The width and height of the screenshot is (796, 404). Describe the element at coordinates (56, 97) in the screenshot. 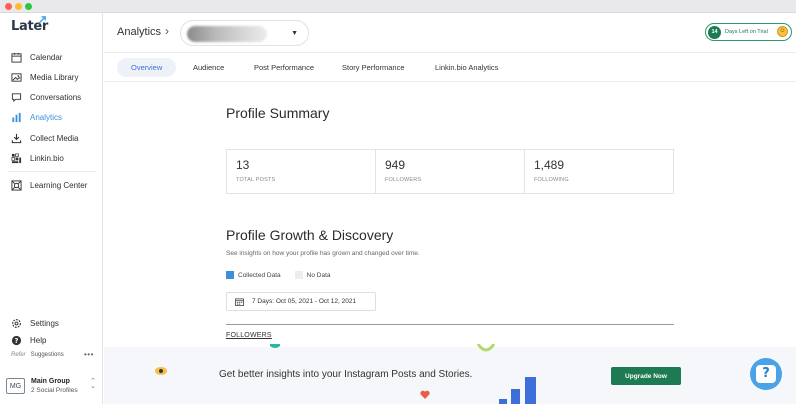

I see `sidebar-item-label: Conversations` at that location.